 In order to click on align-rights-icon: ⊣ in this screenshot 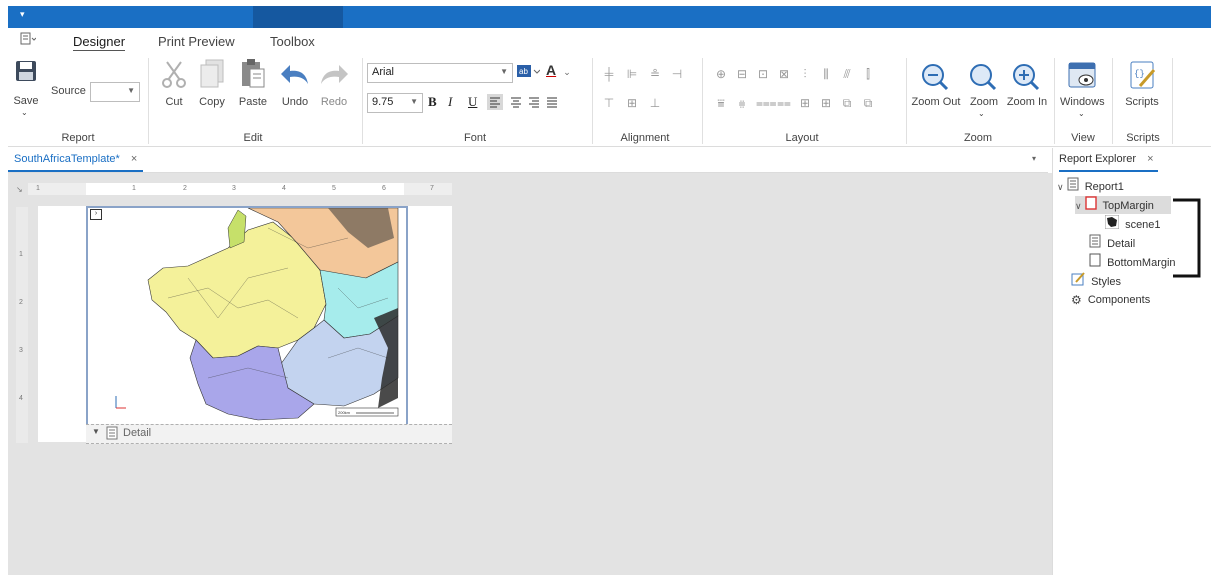, I will do `click(677, 74)`.